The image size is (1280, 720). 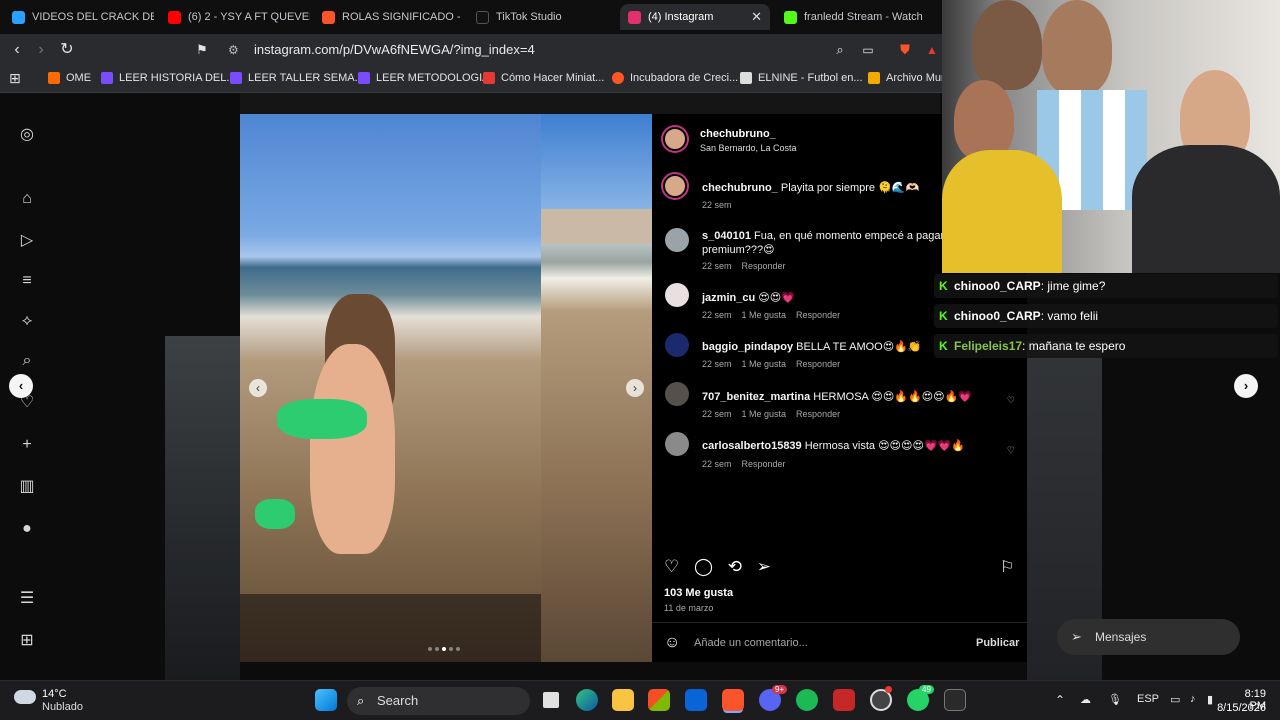 I want to click on reload-icon: ↻, so click(x=67, y=50).